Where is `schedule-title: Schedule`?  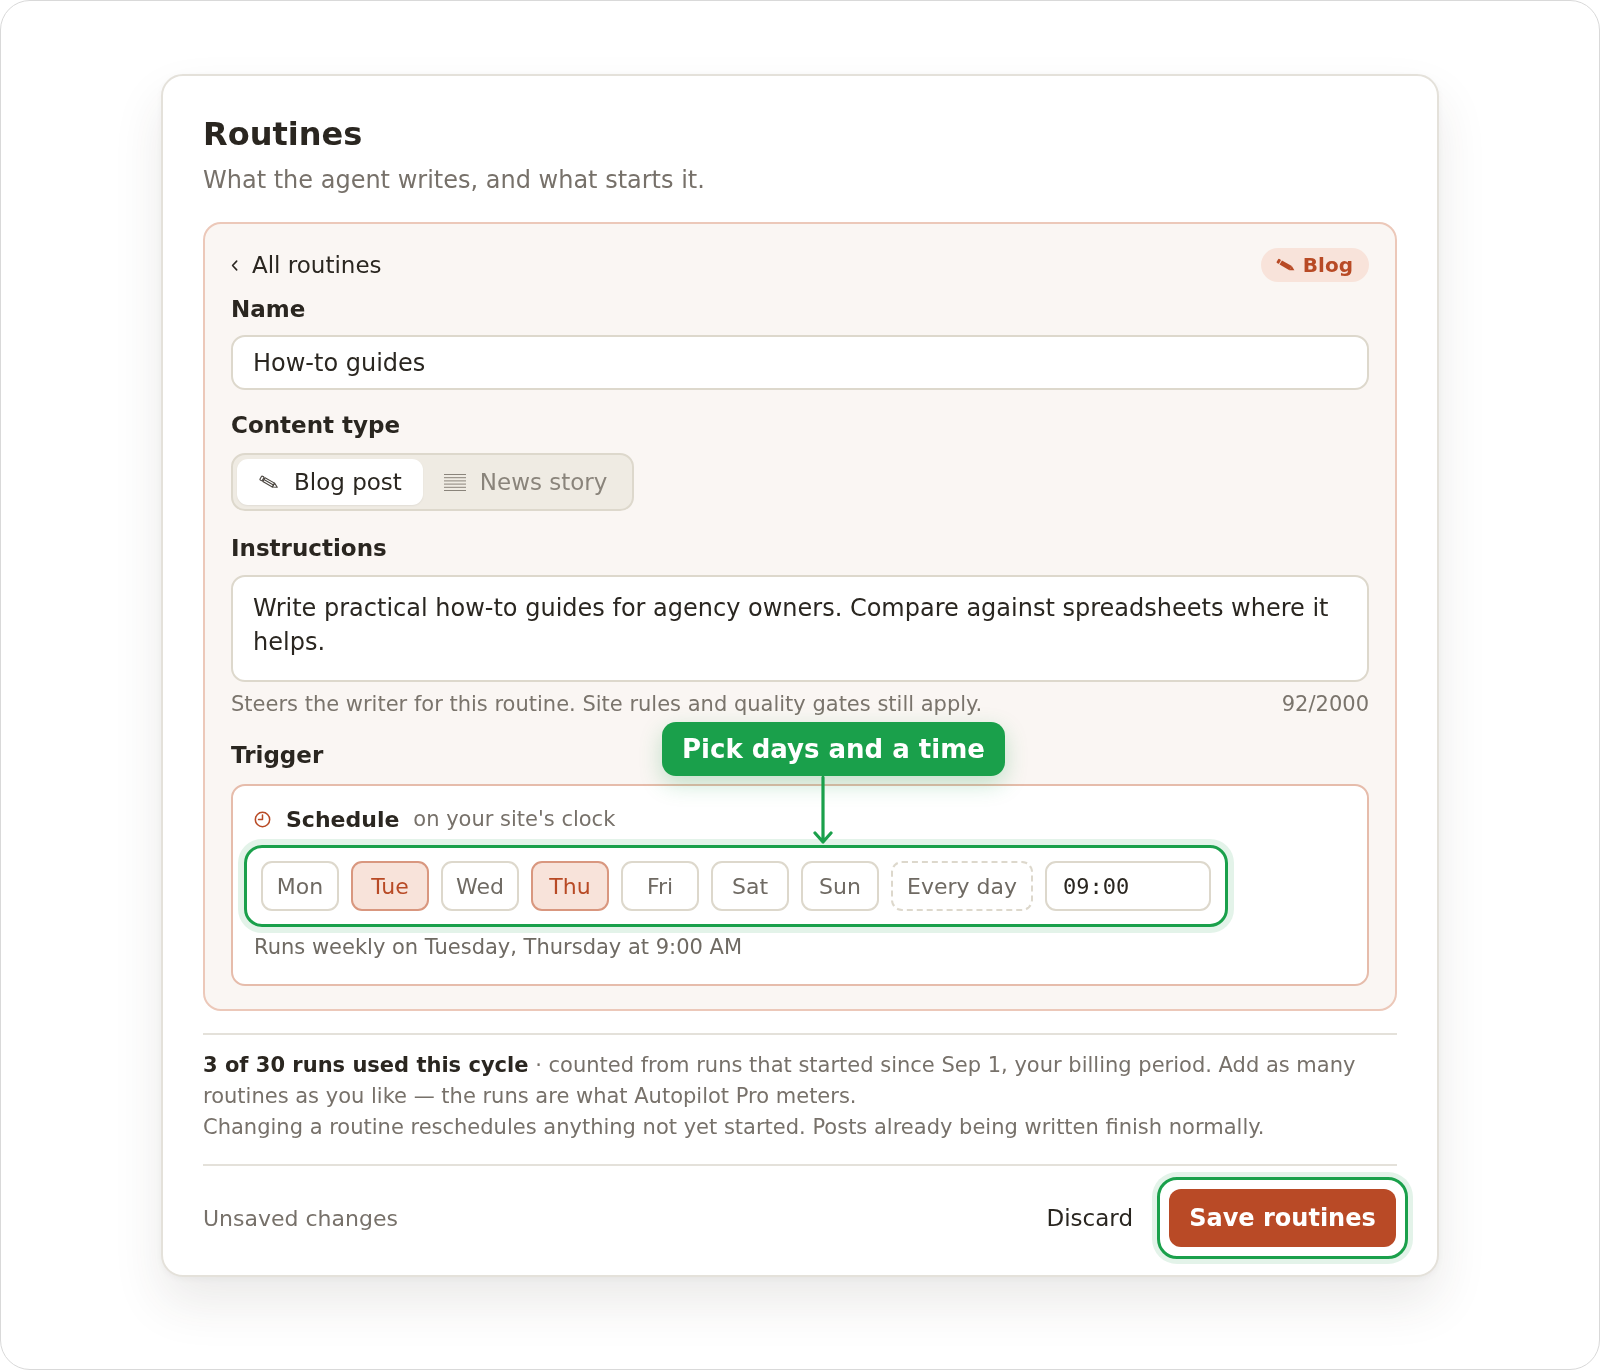
schedule-title: Schedule is located at coordinates (343, 819).